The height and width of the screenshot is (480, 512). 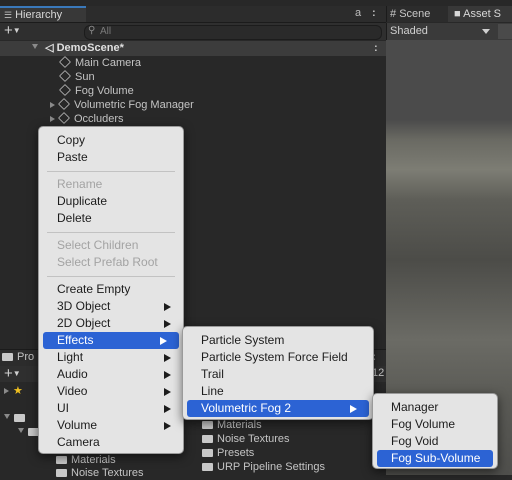 I want to click on menu-item-manager: Manager, so click(x=435, y=407).